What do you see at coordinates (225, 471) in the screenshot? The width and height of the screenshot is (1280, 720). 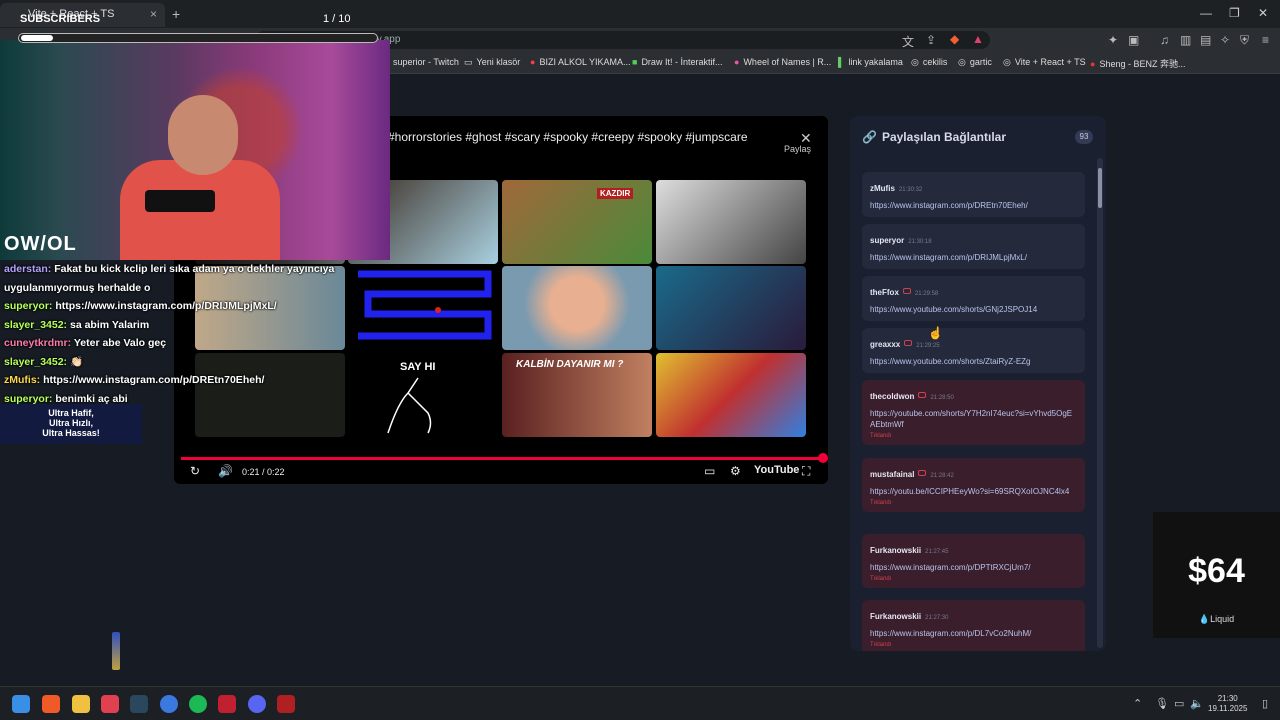 I see `volume-icon: 🔊` at bounding box center [225, 471].